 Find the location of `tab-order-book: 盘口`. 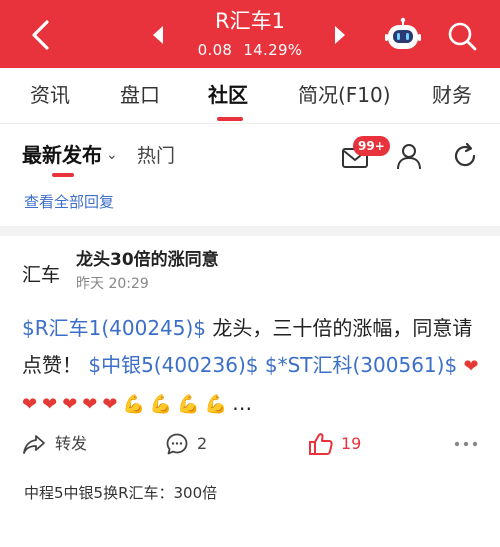

tab-order-book: 盘口 is located at coordinates (140, 95).